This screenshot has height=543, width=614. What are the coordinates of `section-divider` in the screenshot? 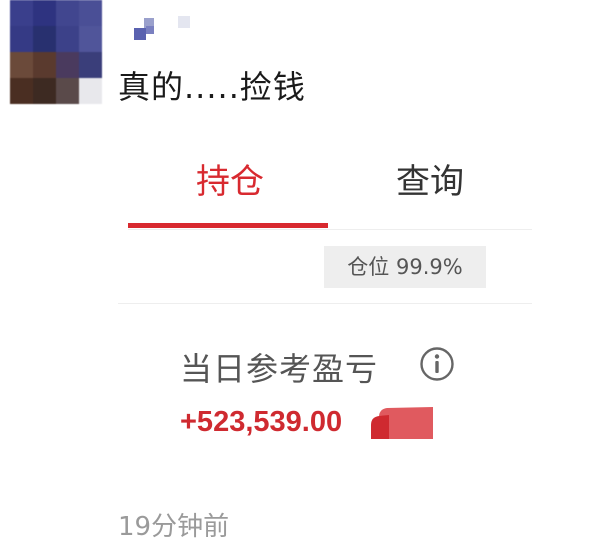 It's located at (325, 303).